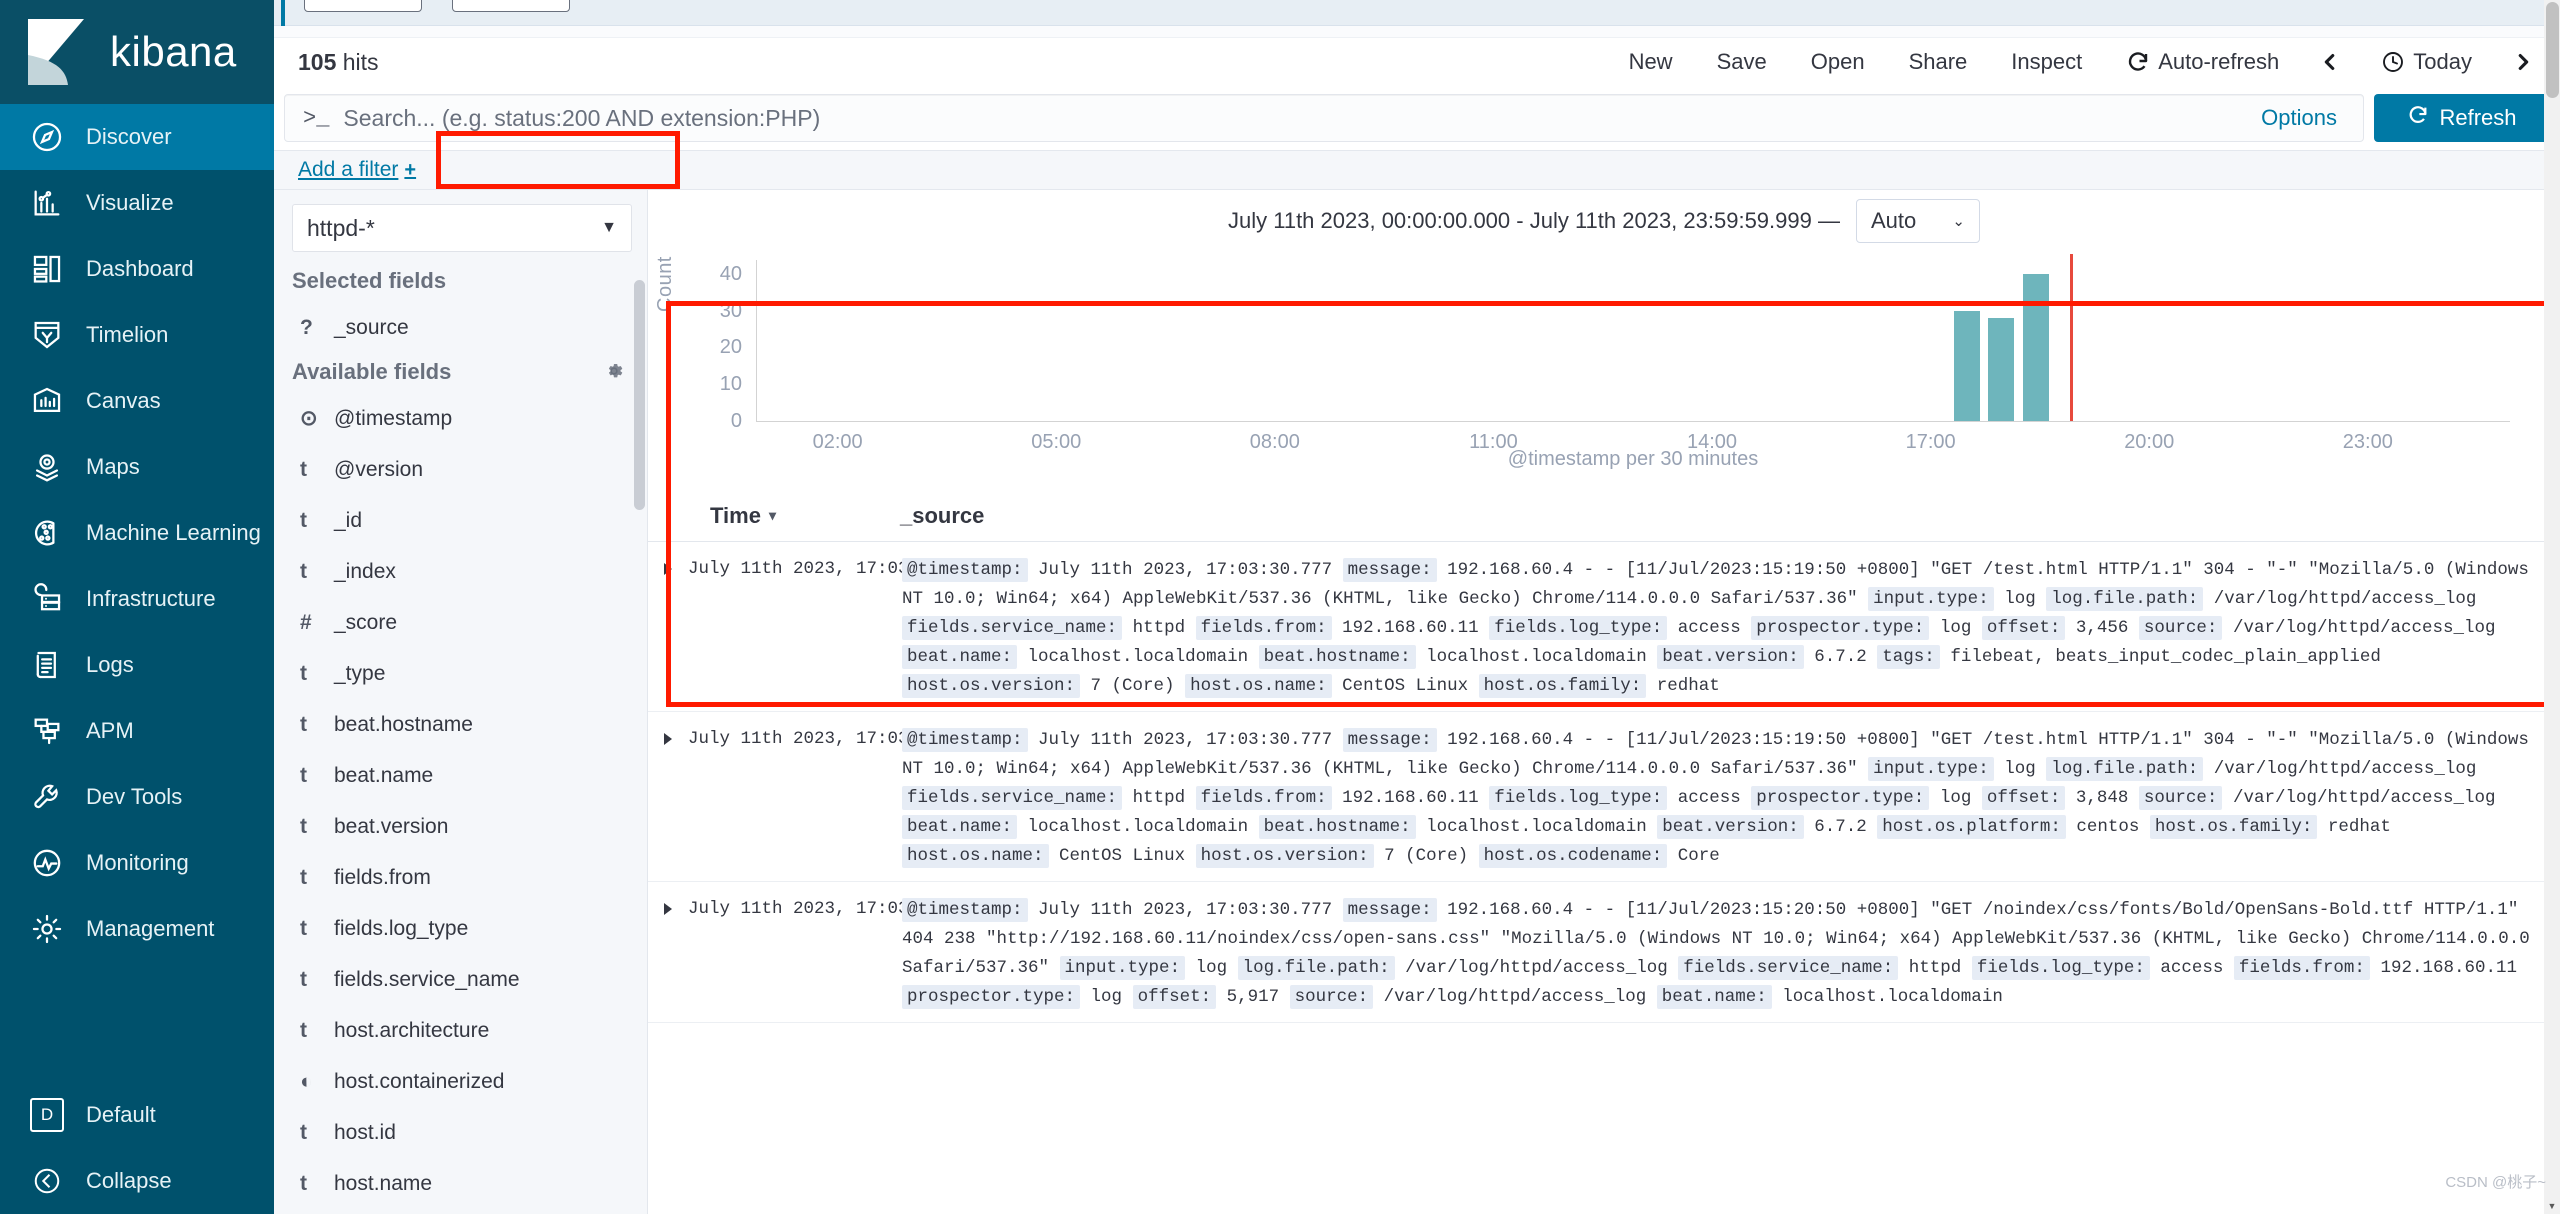 The width and height of the screenshot is (2560, 1214). Describe the element at coordinates (2552, 1205) in the screenshot. I see `scrollbar-down-arrow: ▼` at that location.